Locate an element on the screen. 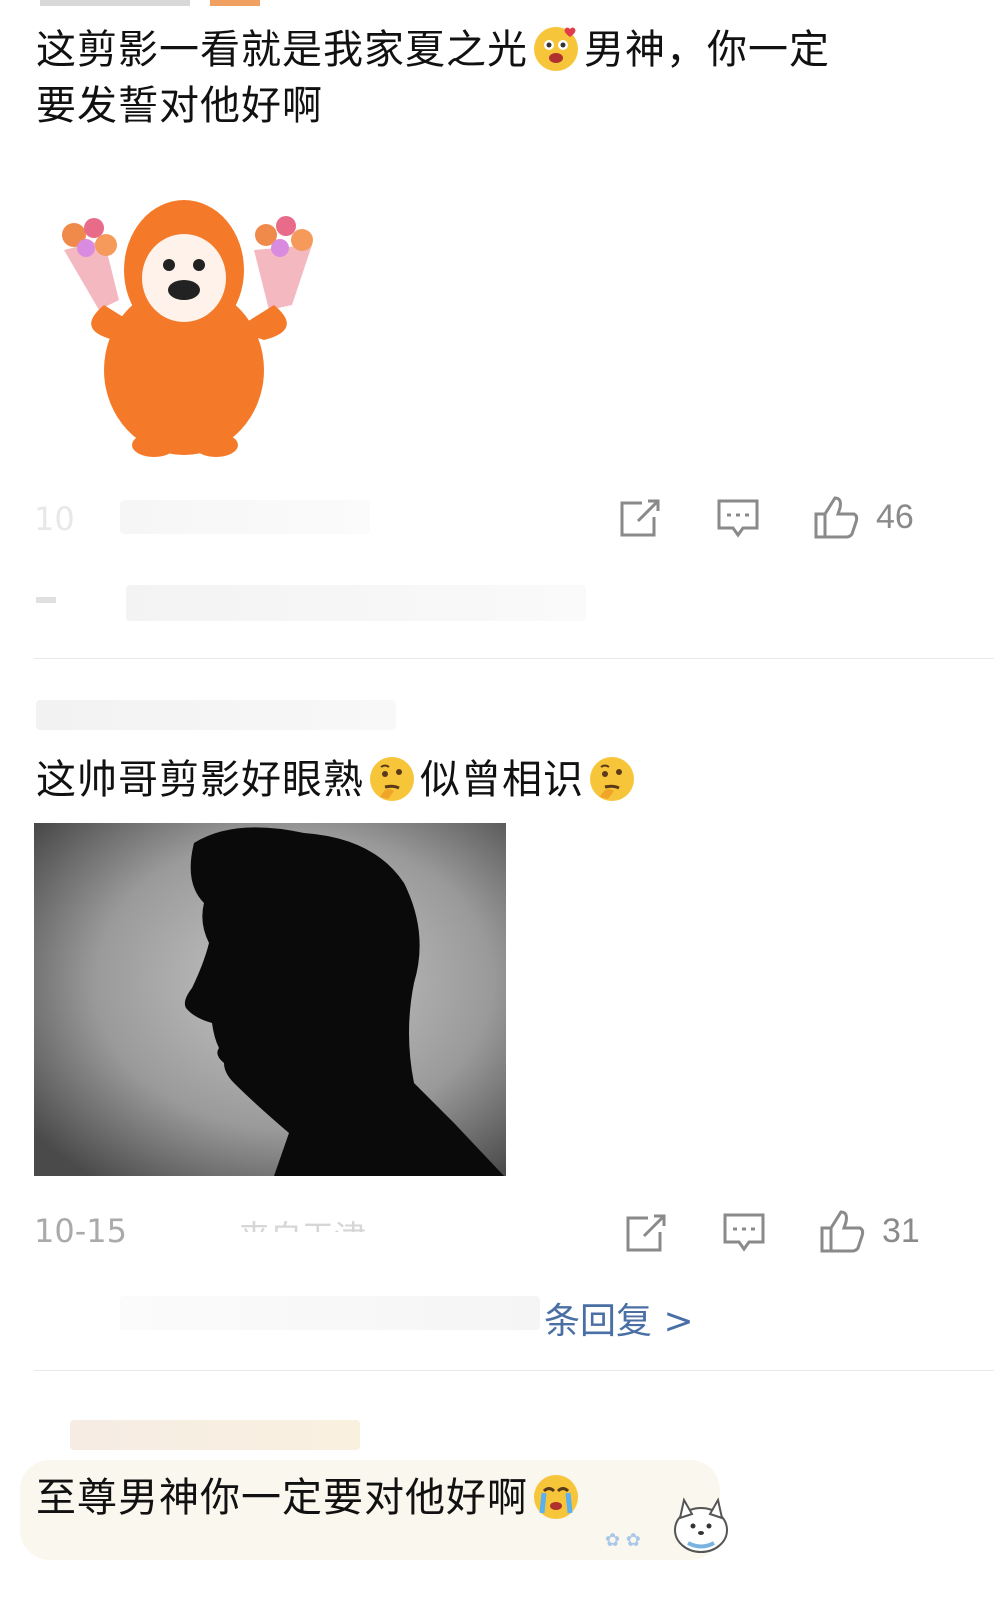  comment-3-text: 至尊男神你一定要对他好啊 is located at coordinates (386, 1498).